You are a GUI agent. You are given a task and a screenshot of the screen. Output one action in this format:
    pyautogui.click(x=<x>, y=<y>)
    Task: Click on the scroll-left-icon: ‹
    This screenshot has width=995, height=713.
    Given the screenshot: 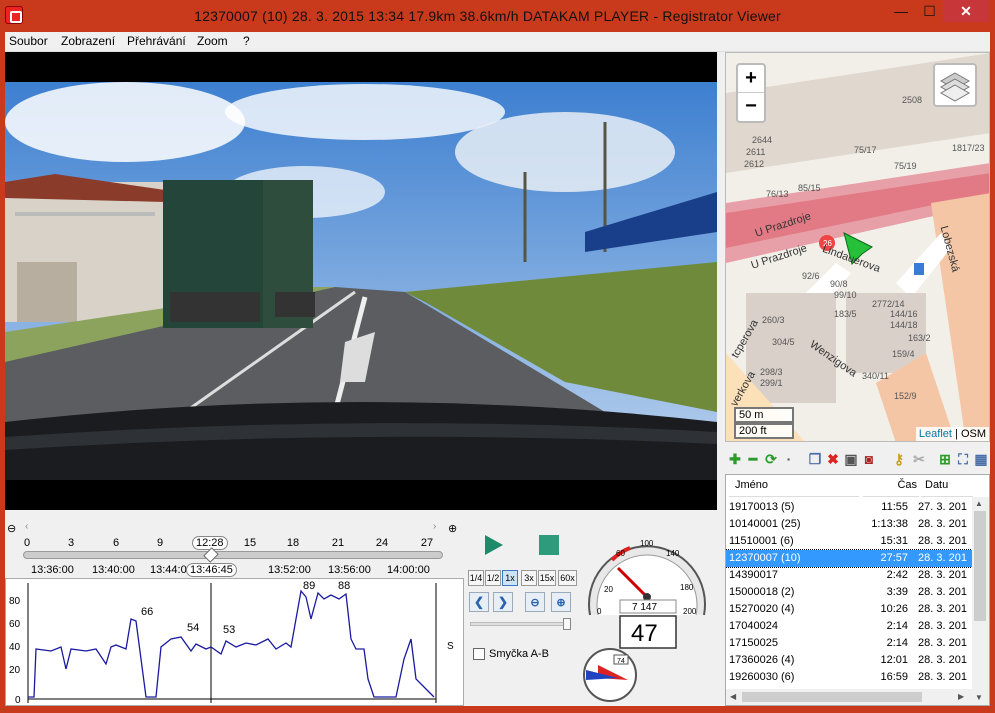 What is the action you would take?
    pyautogui.click(x=26, y=526)
    